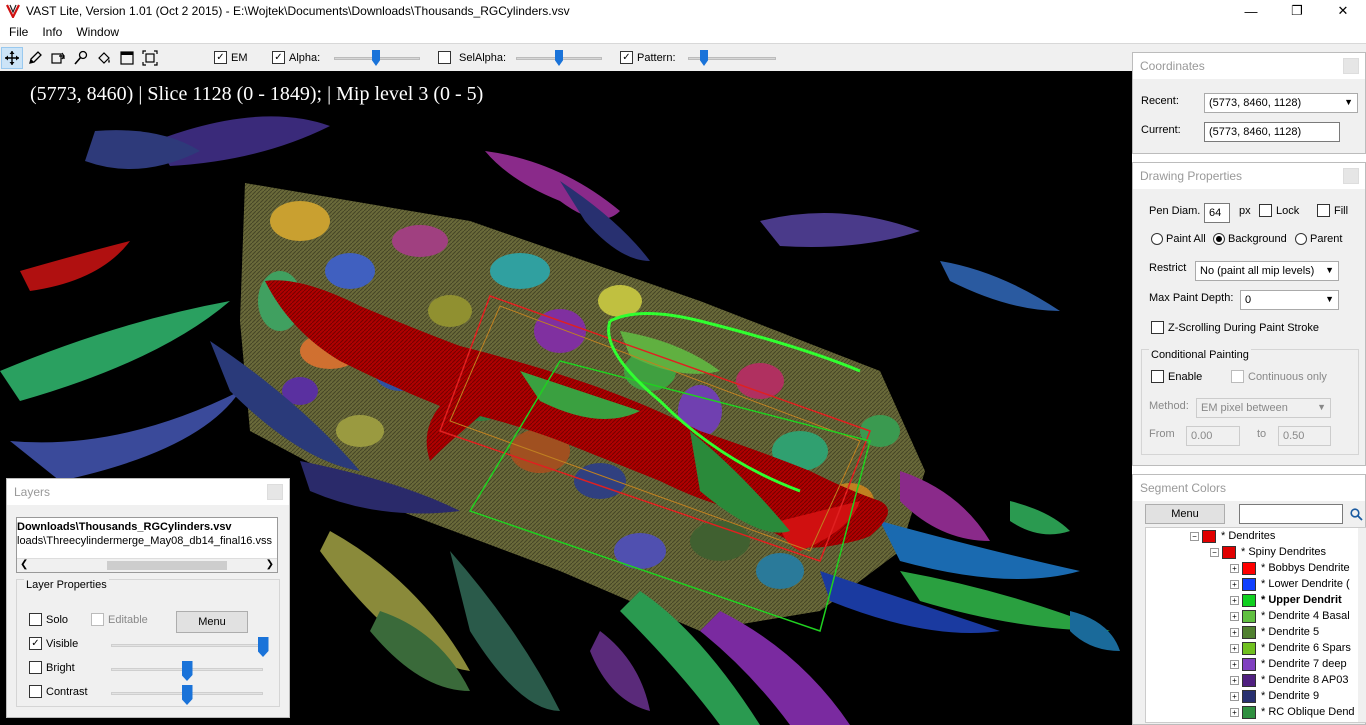  What do you see at coordinates (35, 58) in the screenshot?
I see `pencil-tool-button` at bounding box center [35, 58].